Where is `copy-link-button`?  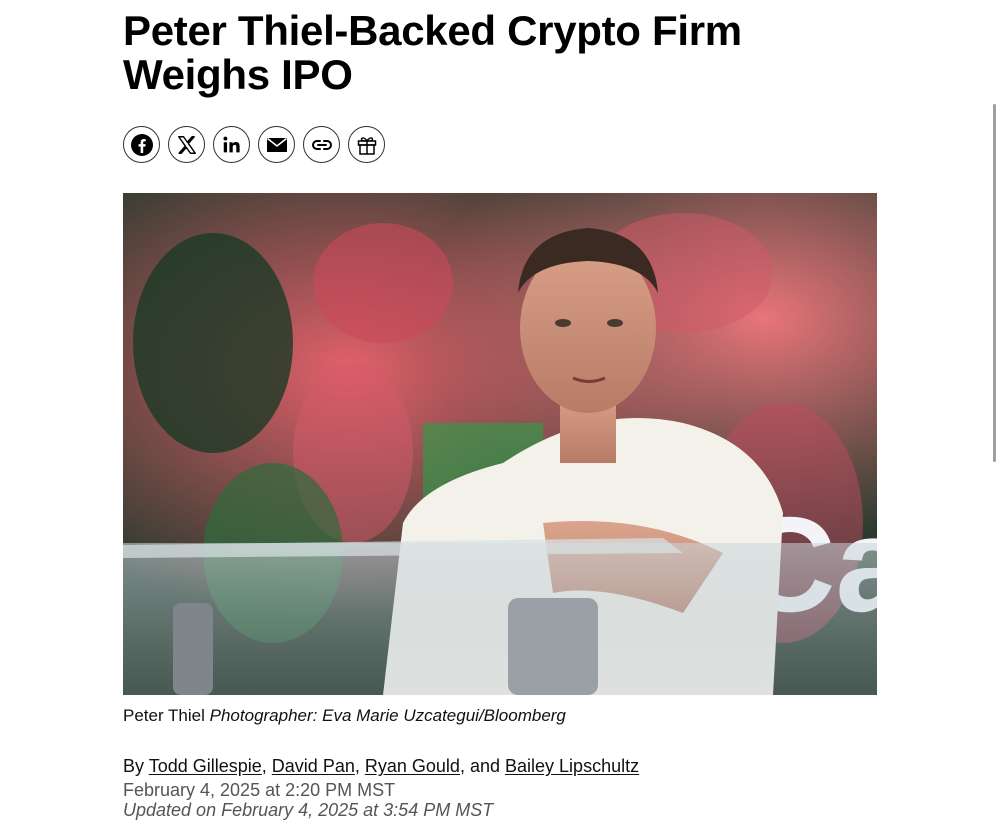 copy-link-button is located at coordinates (321, 144).